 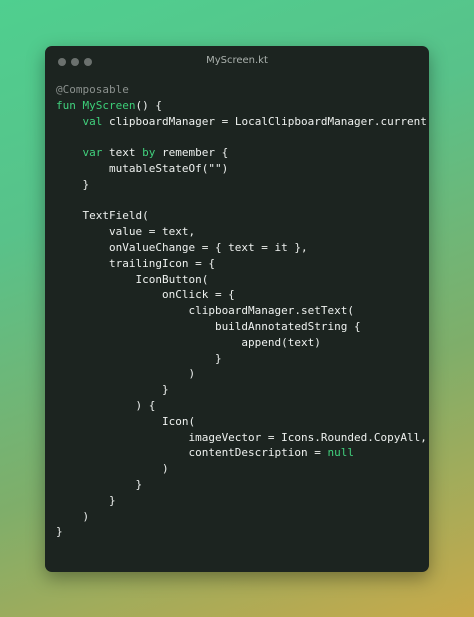 What do you see at coordinates (126, 232) in the screenshot?
I see `code-token: value = text,` at bounding box center [126, 232].